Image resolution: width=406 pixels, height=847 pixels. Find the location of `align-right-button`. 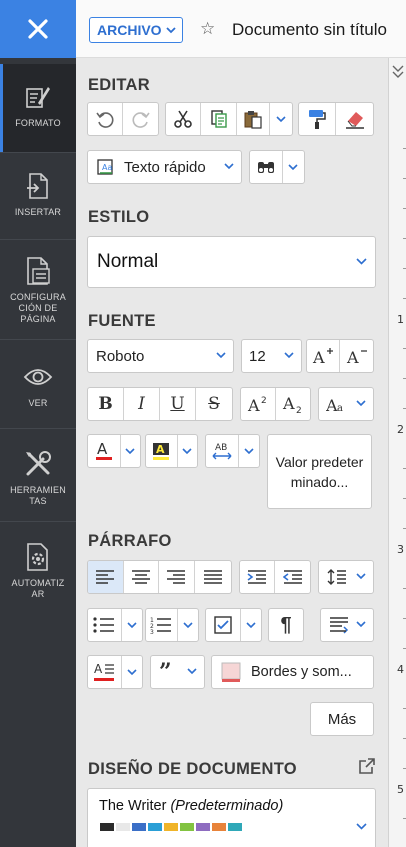

align-right-button is located at coordinates (177, 577).